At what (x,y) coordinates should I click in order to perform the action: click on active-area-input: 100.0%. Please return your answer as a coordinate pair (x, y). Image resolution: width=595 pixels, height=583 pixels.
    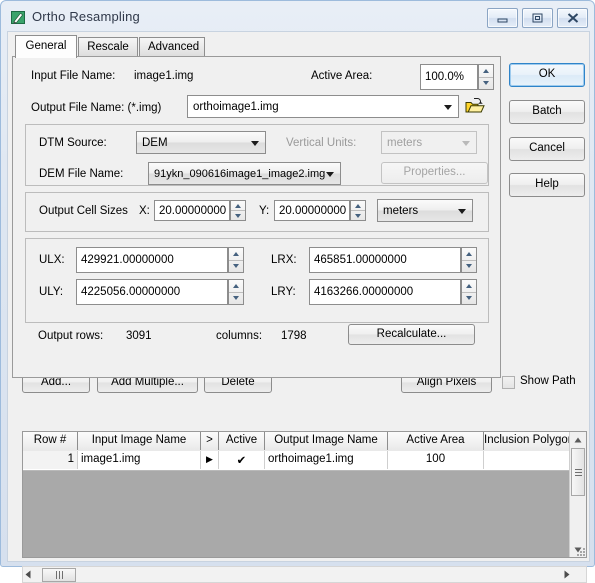
    Looking at the image, I should click on (449, 77).